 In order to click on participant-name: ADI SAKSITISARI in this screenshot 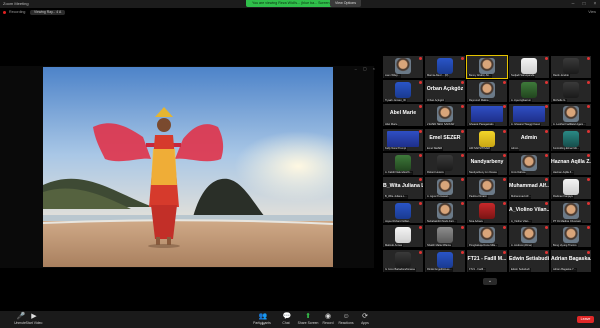, I will do `click(480, 149)`.